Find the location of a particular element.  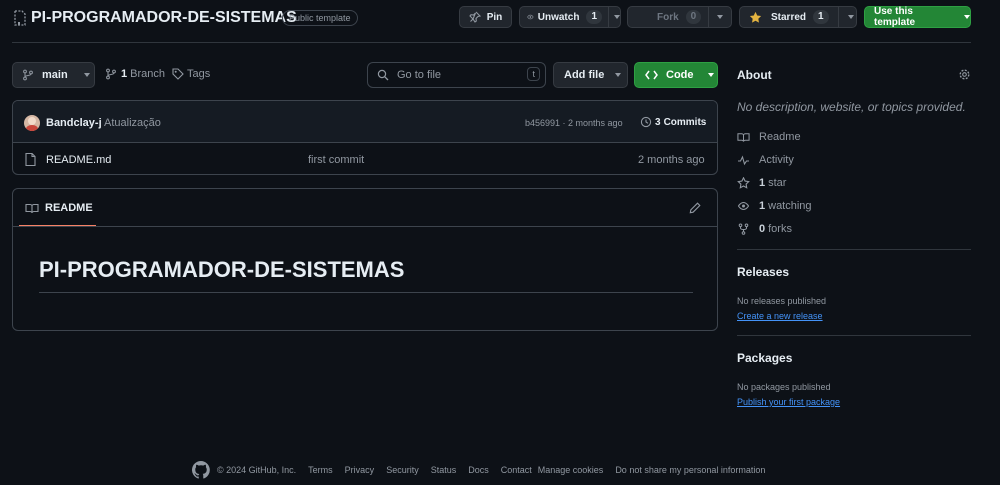

readme-header-divider is located at coordinates (365, 226).